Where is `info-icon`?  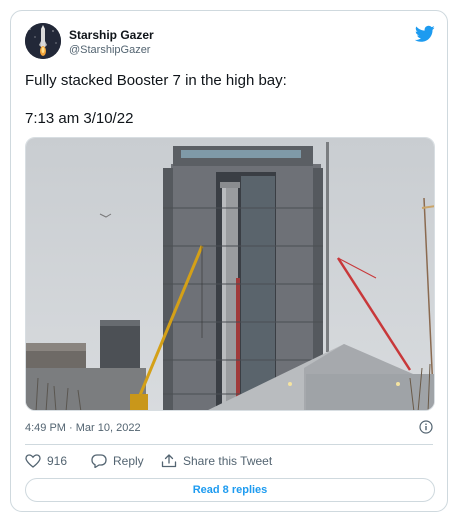 info-icon is located at coordinates (426, 427).